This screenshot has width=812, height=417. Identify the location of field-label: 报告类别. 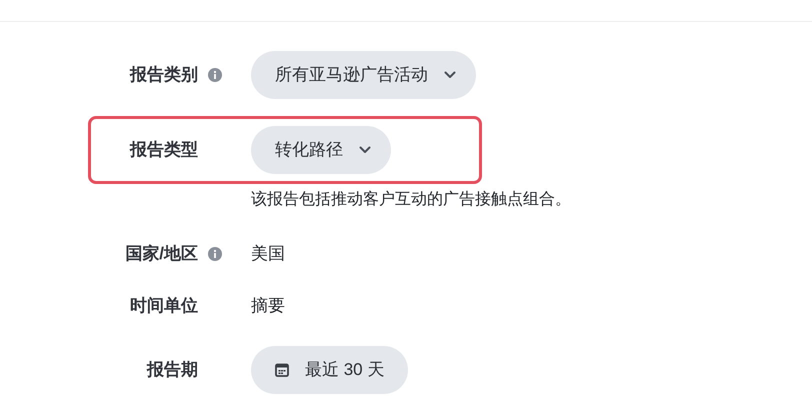
(164, 75).